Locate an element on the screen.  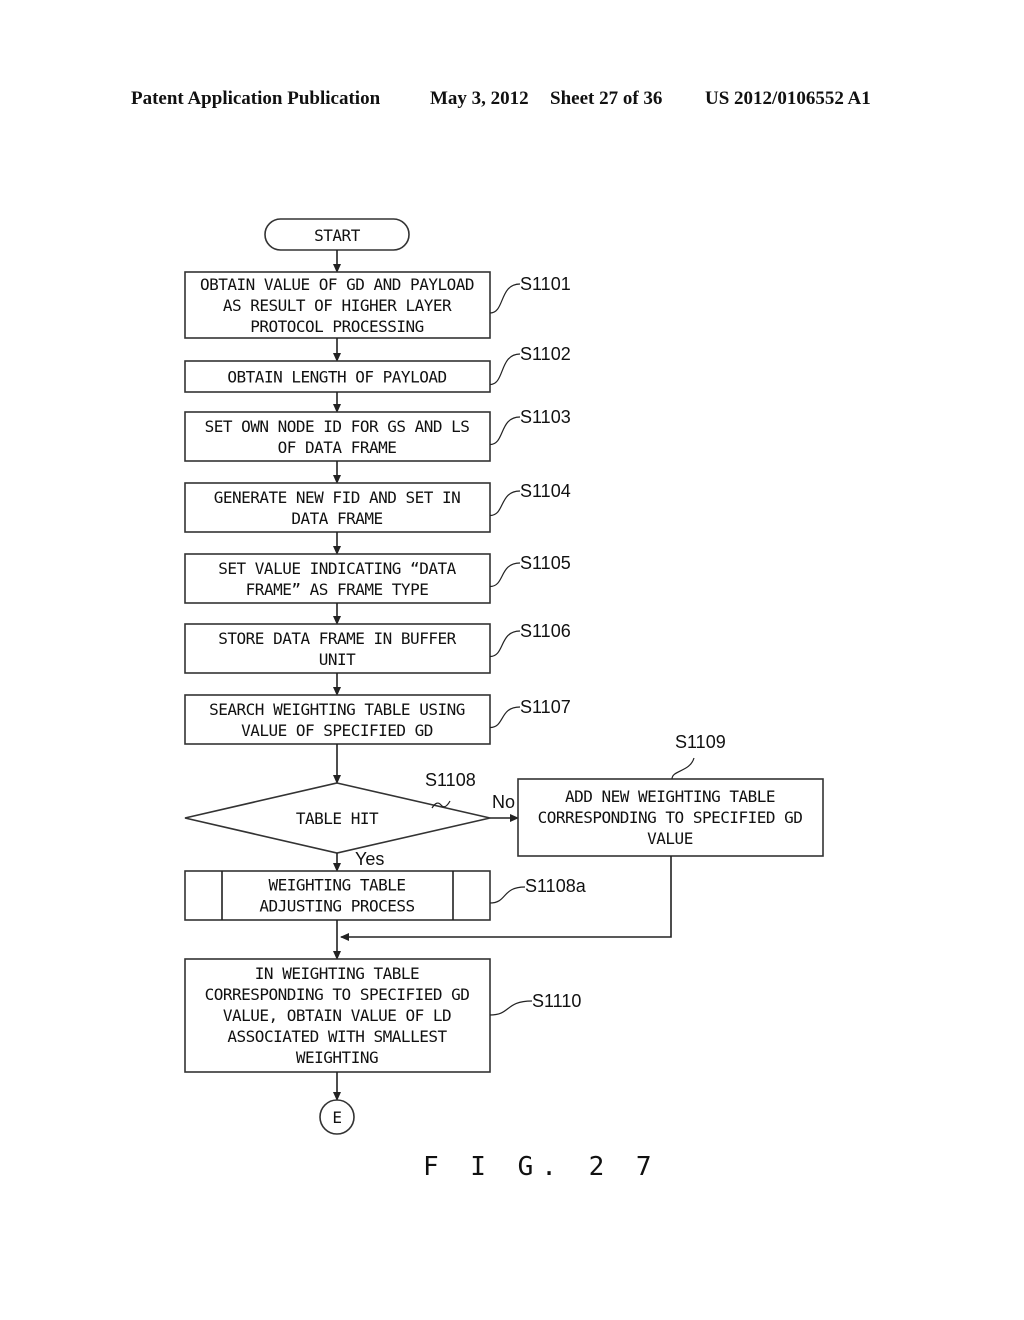
process-text-s1107-line: SEARCH WEIGHTING TABLE USING is located at coordinates (337, 709).